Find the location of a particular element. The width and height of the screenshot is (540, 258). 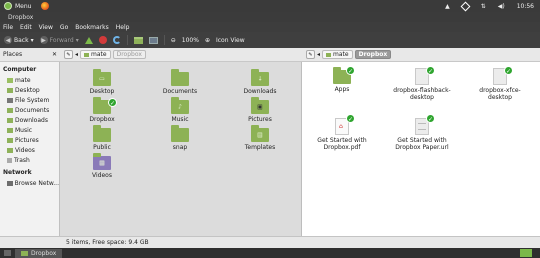

sidebar-status-area is located at coordinates (30, 242).